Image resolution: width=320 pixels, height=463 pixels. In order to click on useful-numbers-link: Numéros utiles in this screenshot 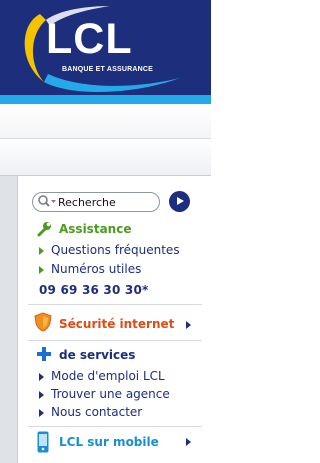, I will do `click(96, 269)`.